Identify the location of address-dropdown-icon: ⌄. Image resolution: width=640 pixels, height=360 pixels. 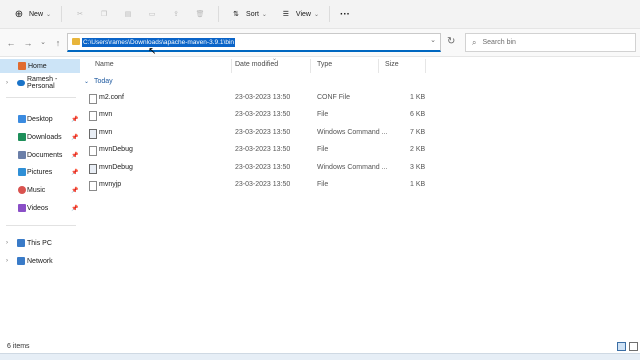
(433, 40).